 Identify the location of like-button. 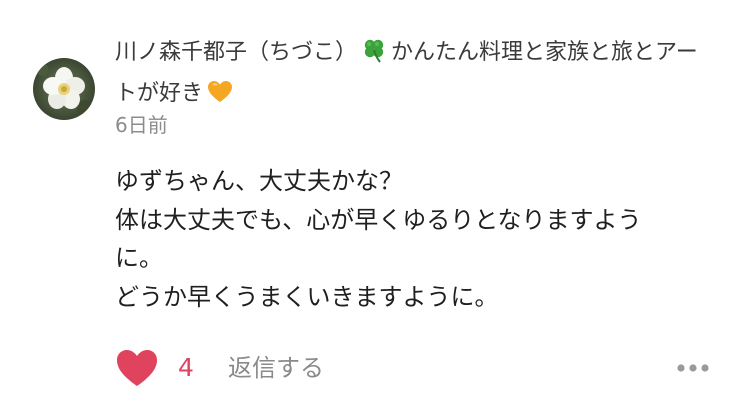
(137, 368).